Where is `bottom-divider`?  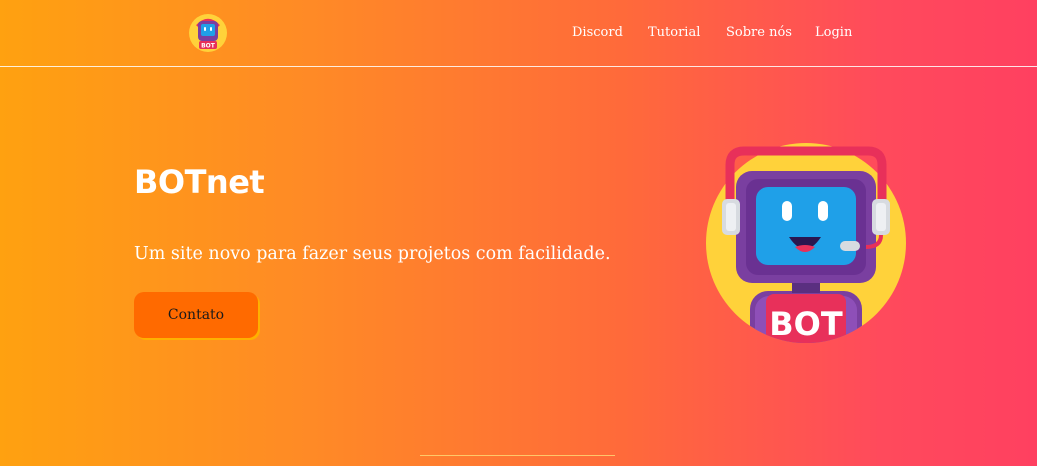 bottom-divider is located at coordinates (517, 455).